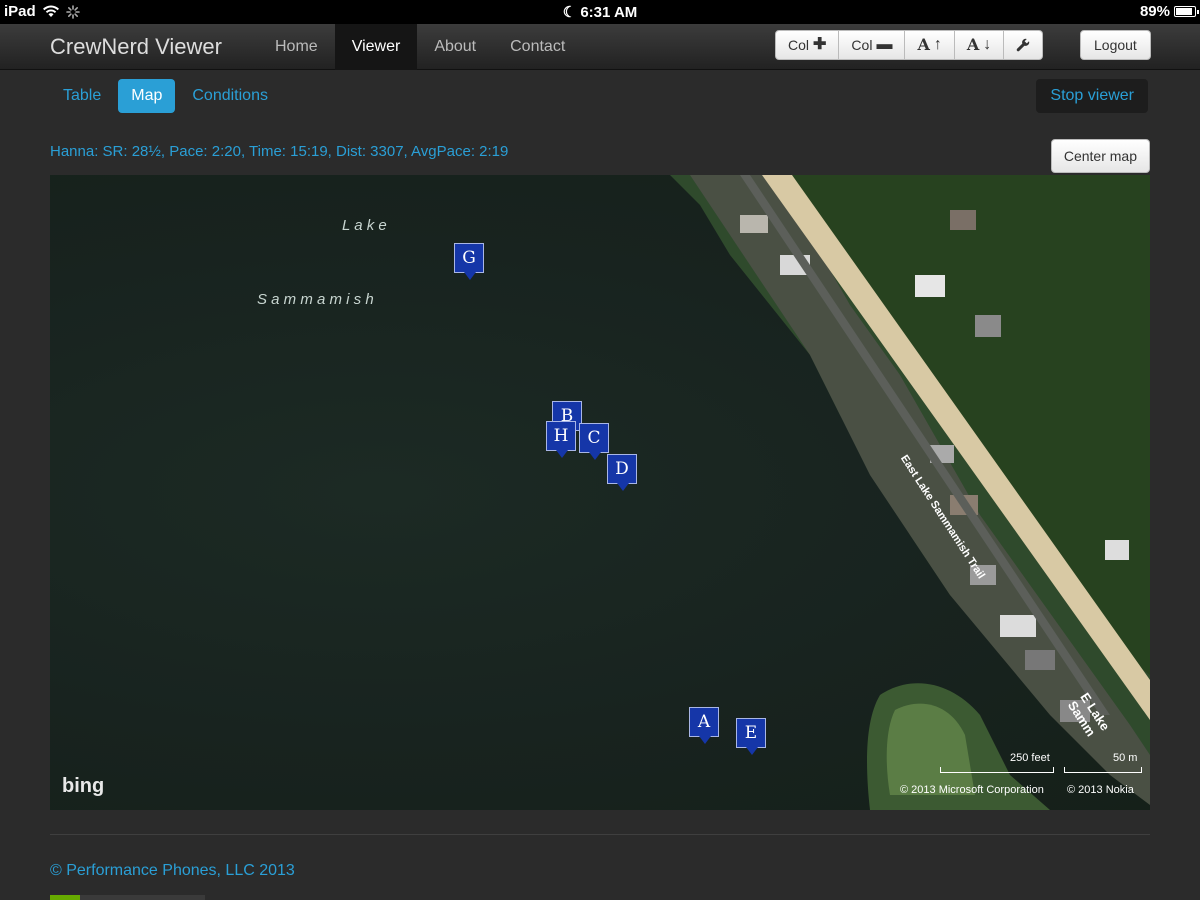 Image resolution: width=1200 pixels, height=900 pixels. What do you see at coordinates (469, 261) in the screenshot?
I see `map-marker-g: G` at bounding box center [469, 261].